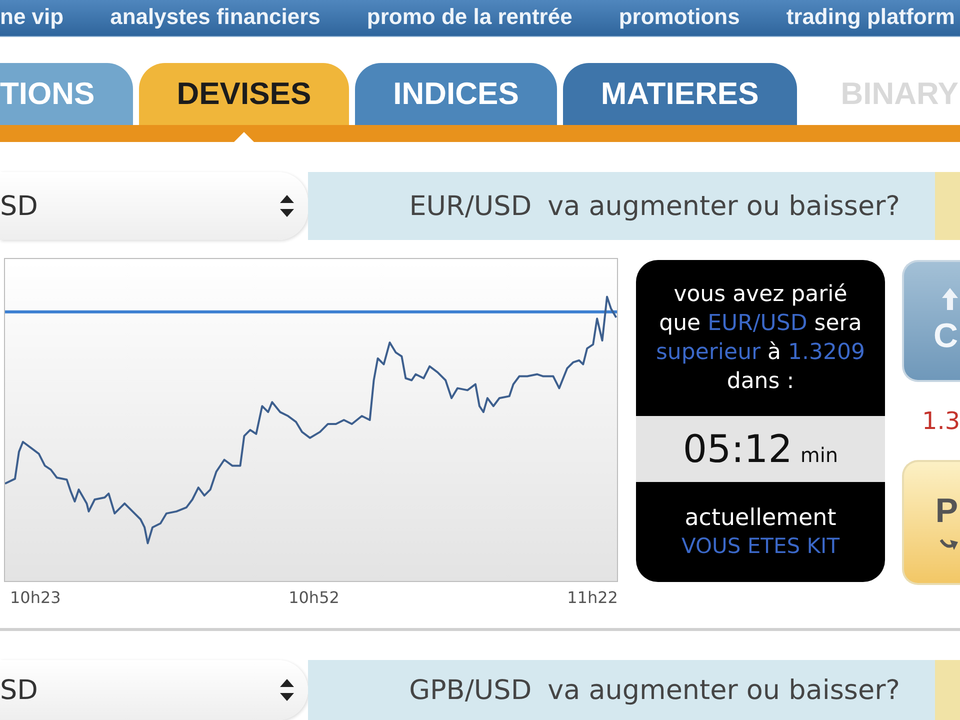 The image size is (960, 720). What do you see at coordinates (940, 421) in the screenshot?
I see `price-value: 1.3` at bounding box center [940, 421].